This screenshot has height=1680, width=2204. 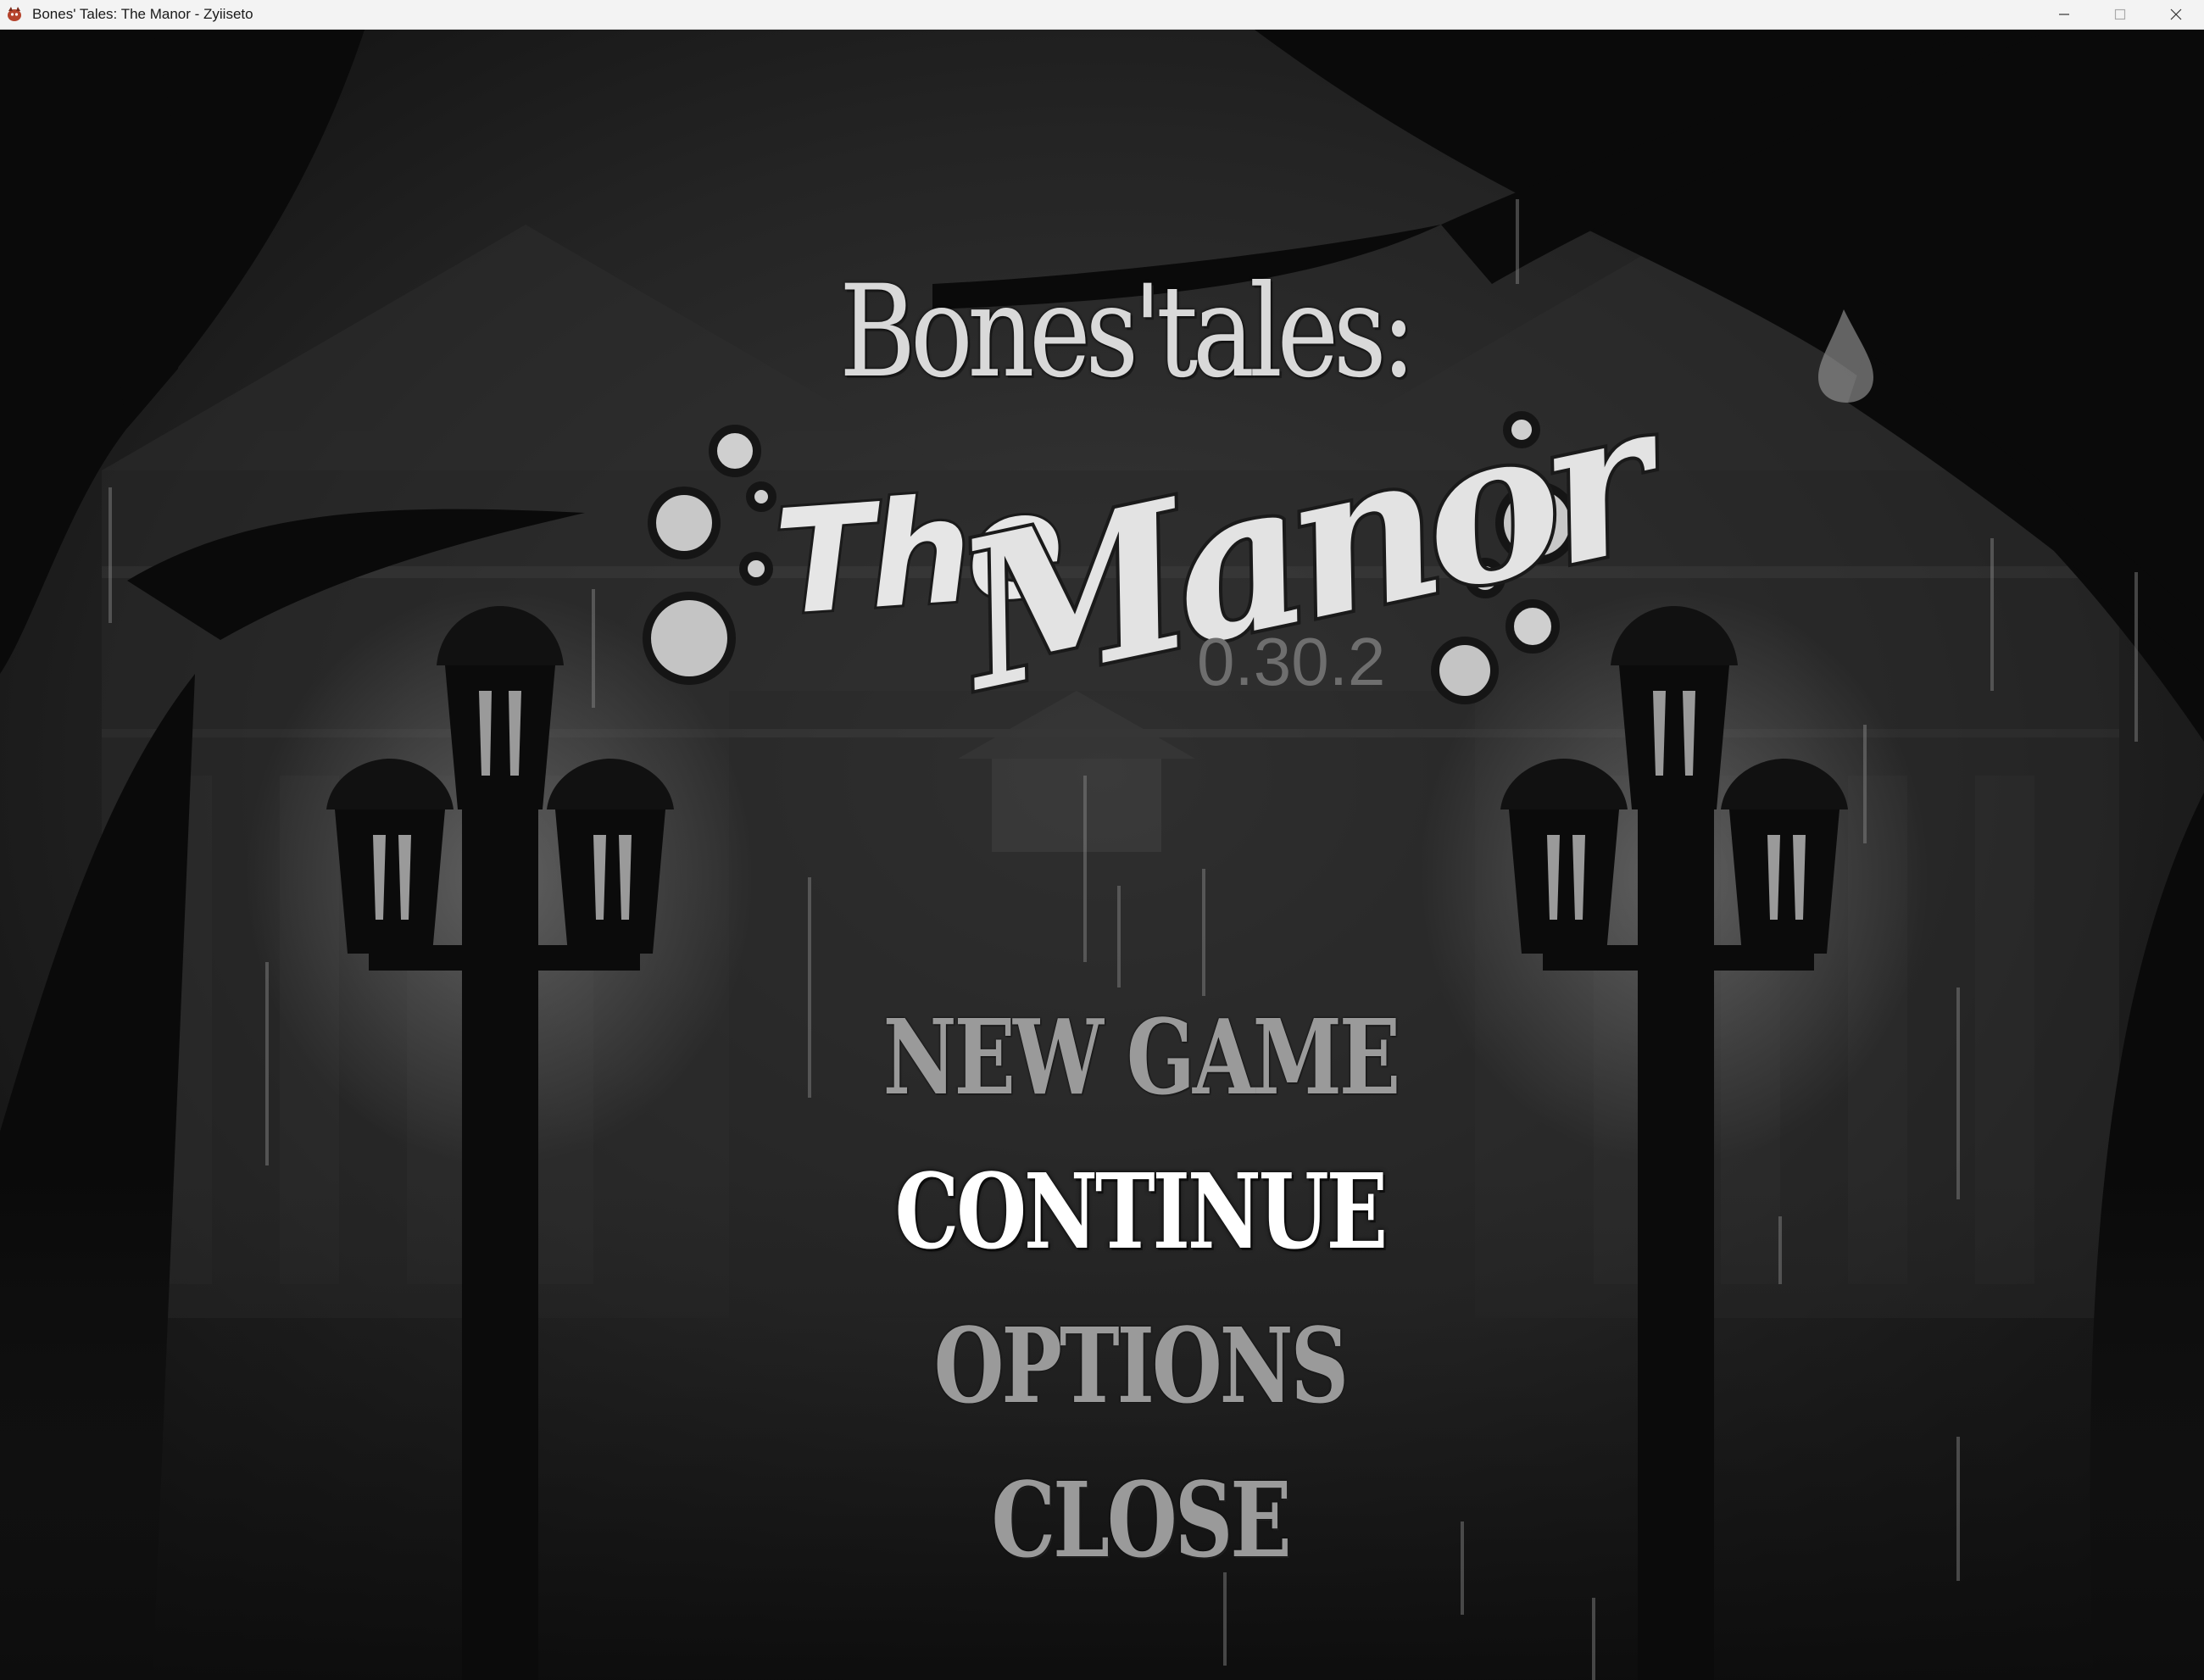 What do you see at coordinates (1141, 1366) in the screenshot?
I see `menu-options-label: OPTIONS` at bounding box center [1141, 1366].